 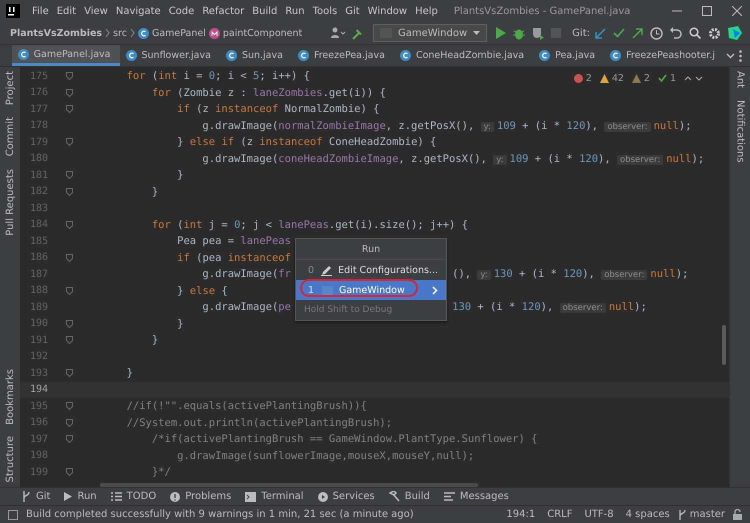 What do you see at coordinates (38, 373) in the screenshot?
I see `line-number: 193` at bounding box center [38, 373].